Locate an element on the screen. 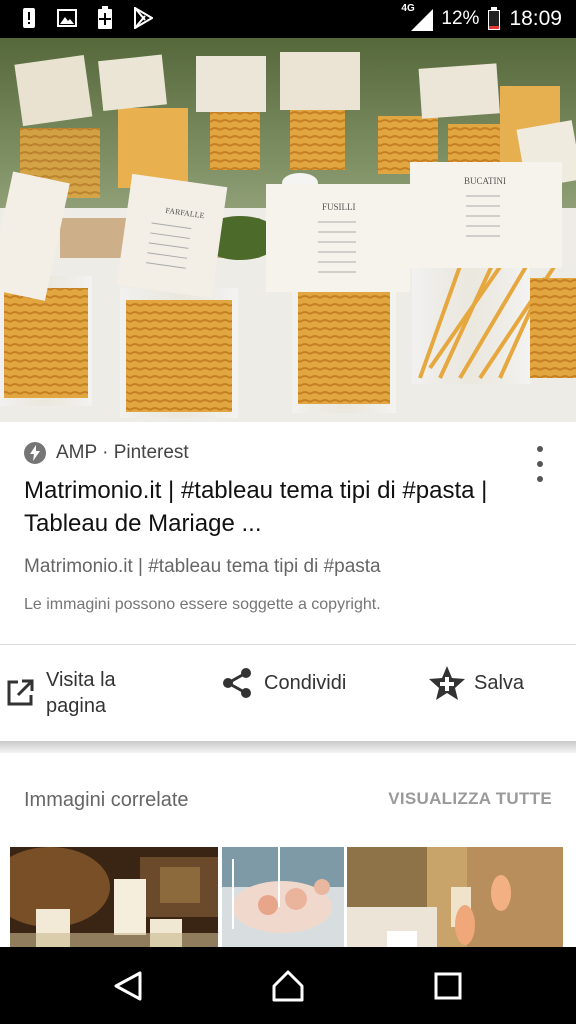  share-icon is located at coordinates (237, 683).